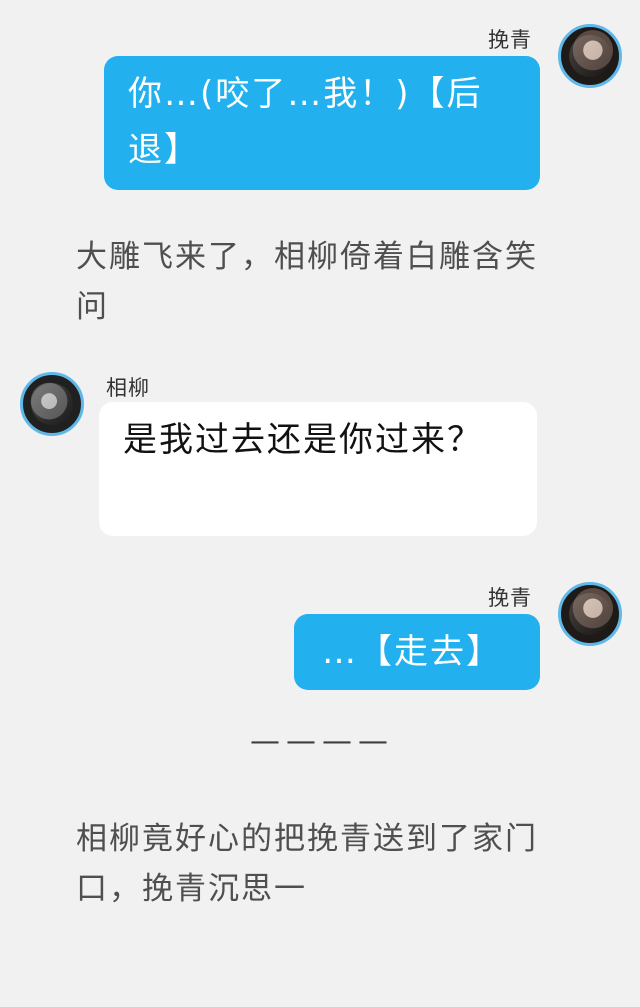 The height and width of the screenshot is (1007, 640). What do you see at coordinates (510, 598) in the screenshot?
I see `sender-name-3: 挽青` at bounding box center [510, 598].